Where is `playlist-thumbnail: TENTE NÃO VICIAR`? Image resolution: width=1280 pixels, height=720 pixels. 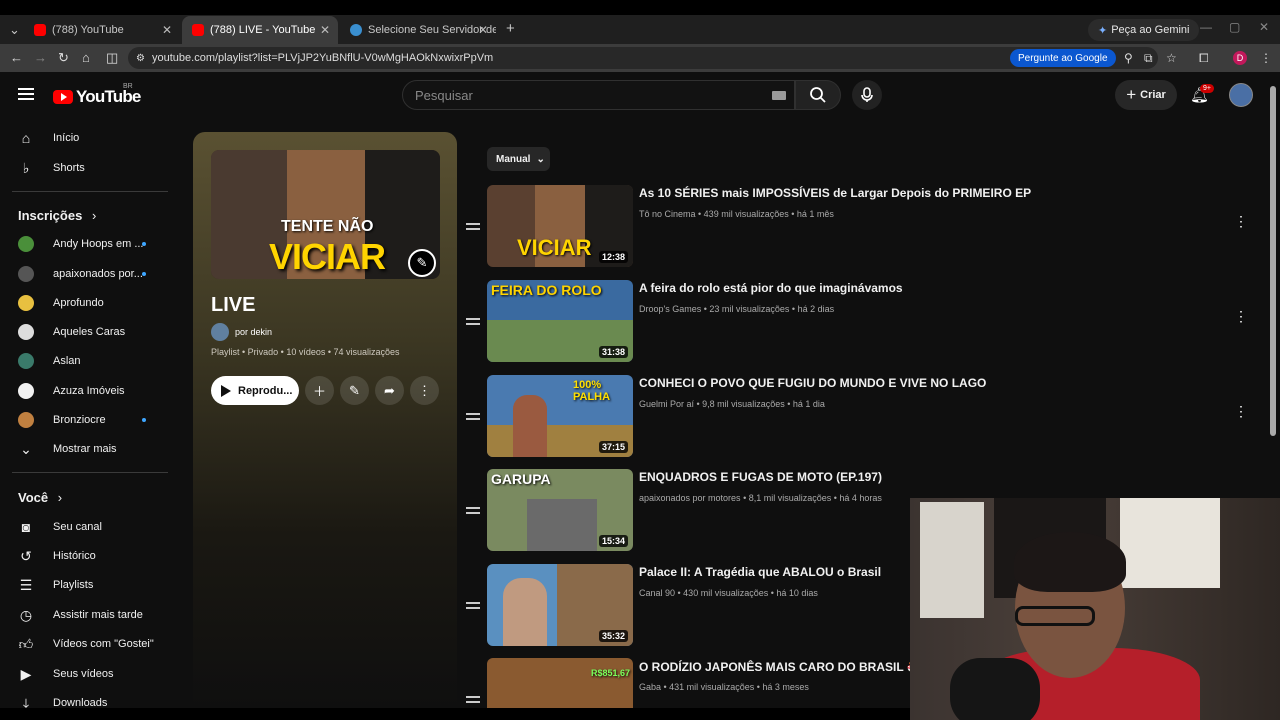
playlist-thumbnail: TENTE NÃO VICIAR is located at coordinates (325, 214).